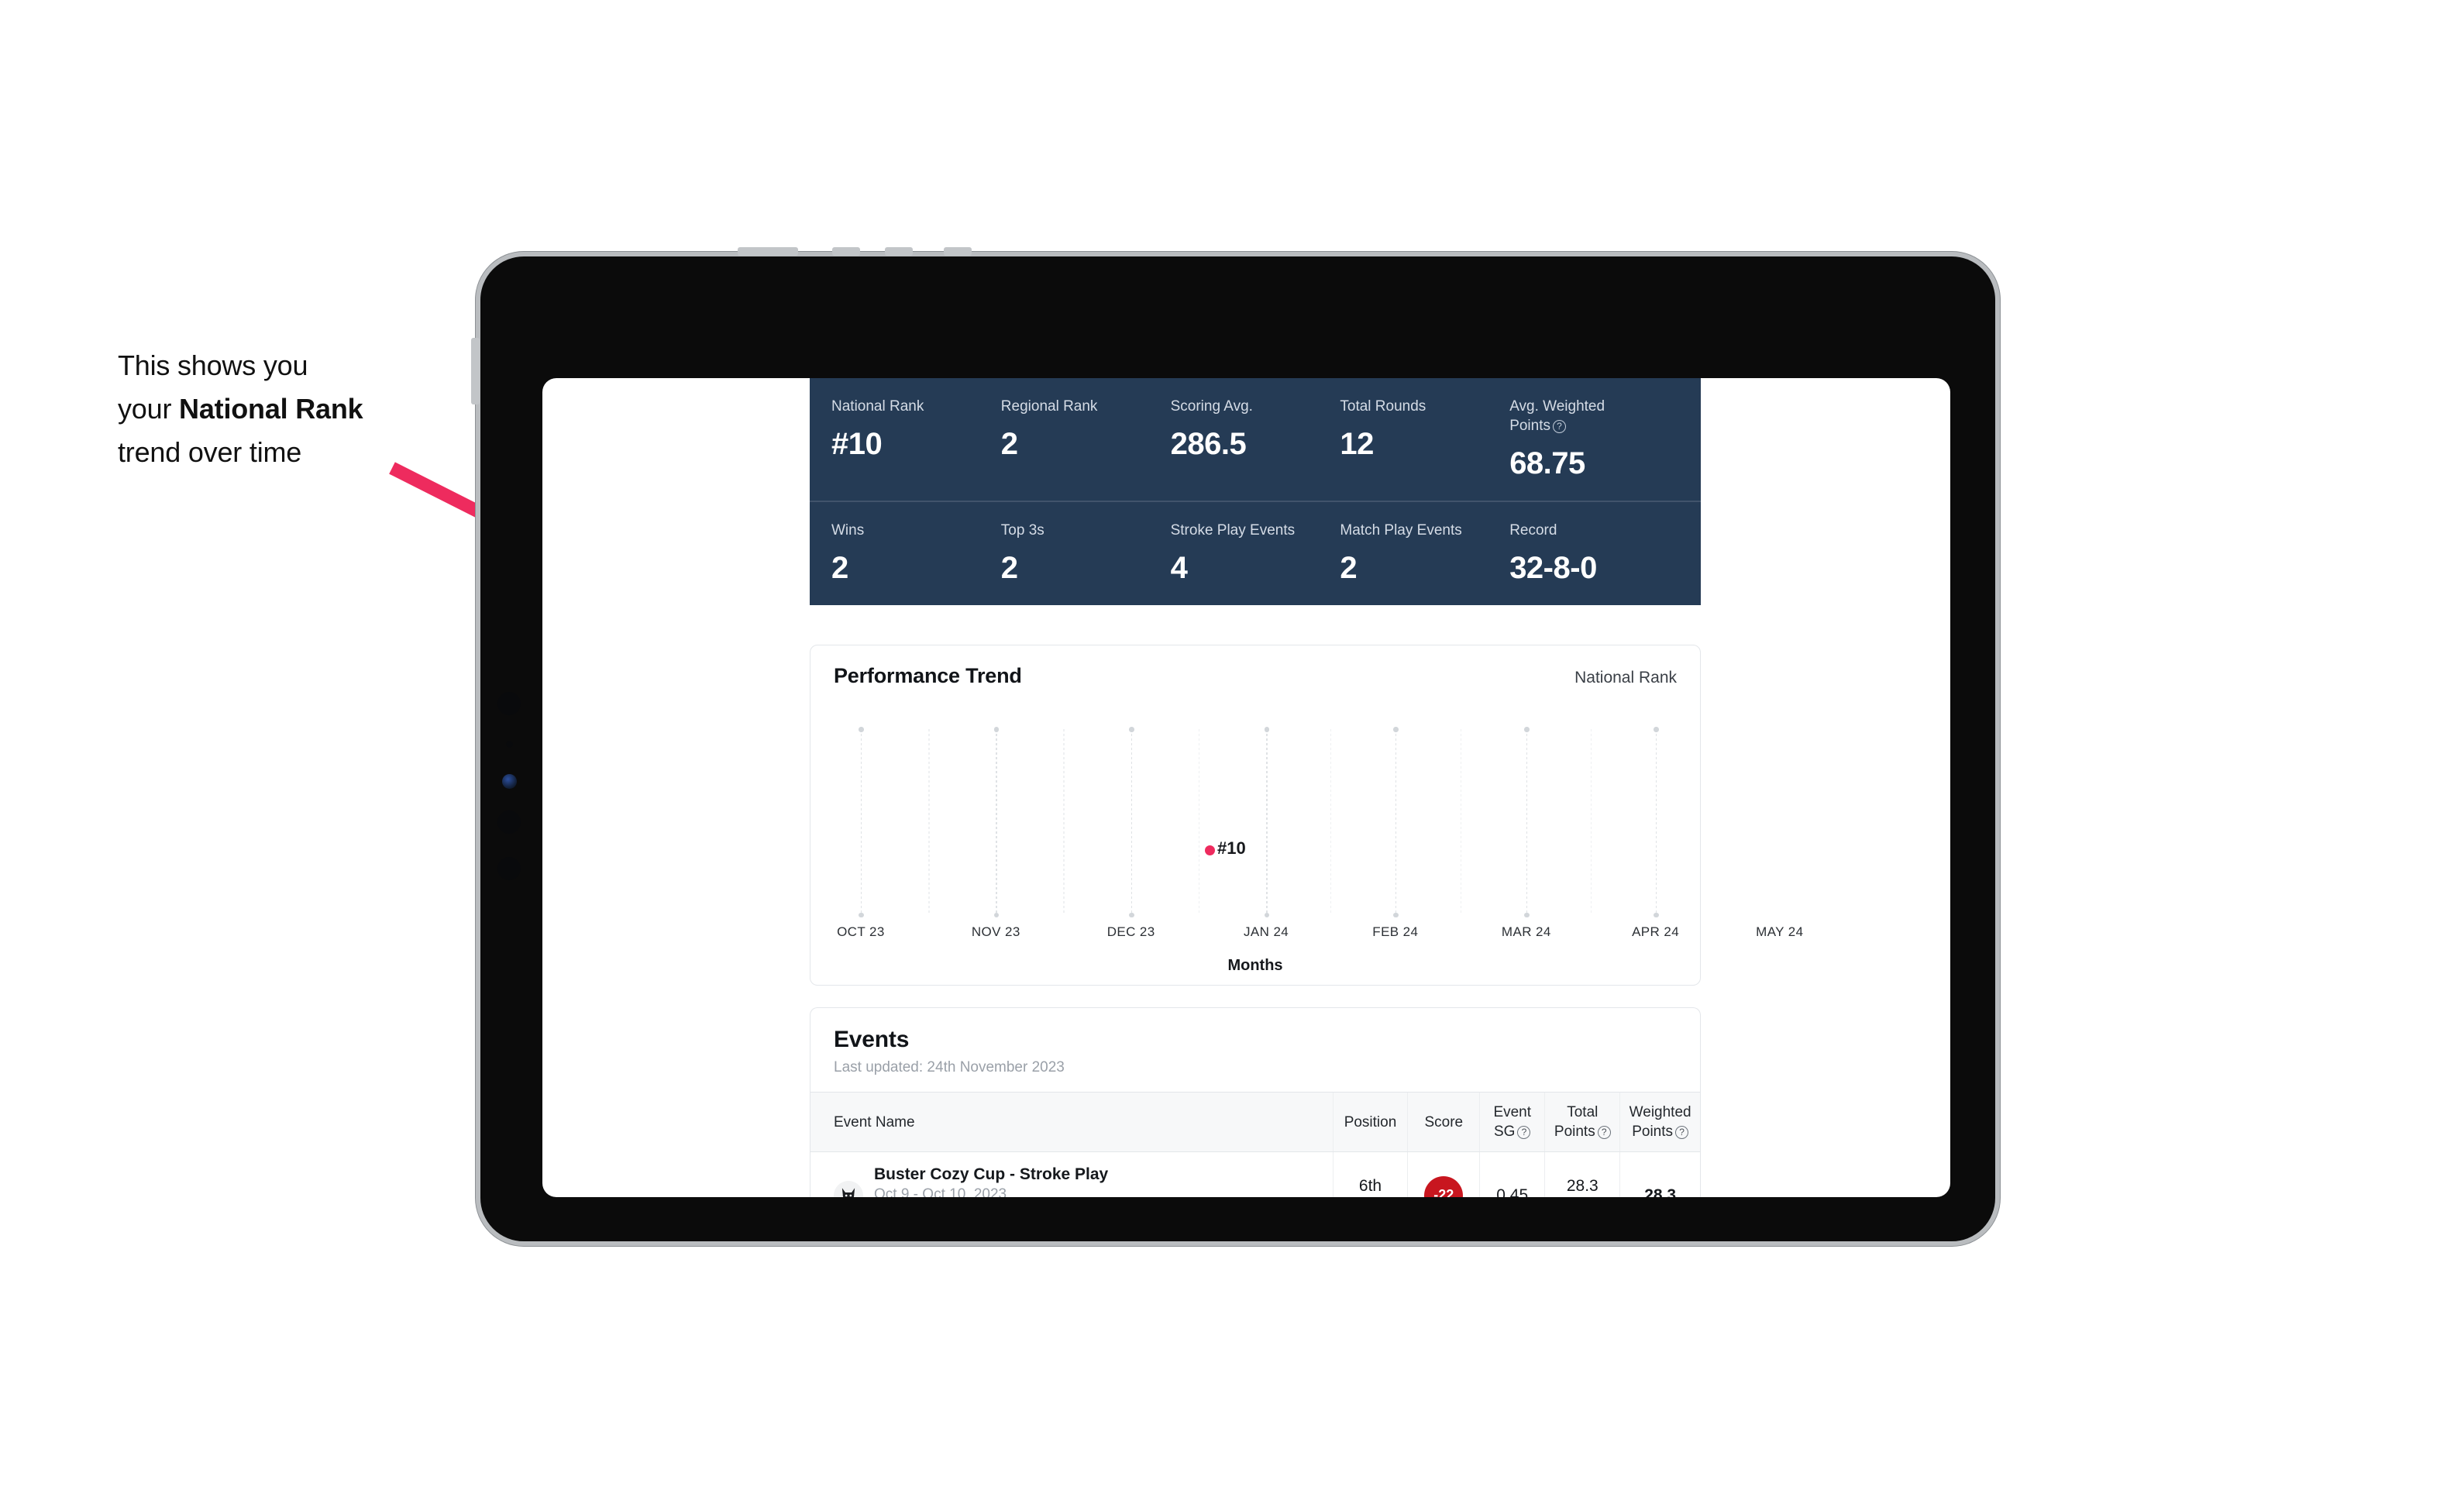 The image size is (2464, 1497). I want to click on chart-x-tick-label: FEB 24, so click(1395, 932).